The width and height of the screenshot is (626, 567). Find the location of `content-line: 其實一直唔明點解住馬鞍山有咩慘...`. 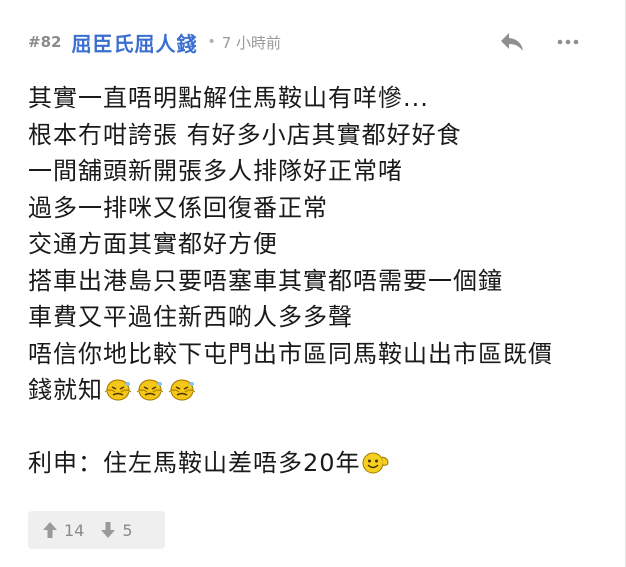

content-line: 其實一直唔明點解住馬鞍山有咩慘... is located at coordinates (228, 98).